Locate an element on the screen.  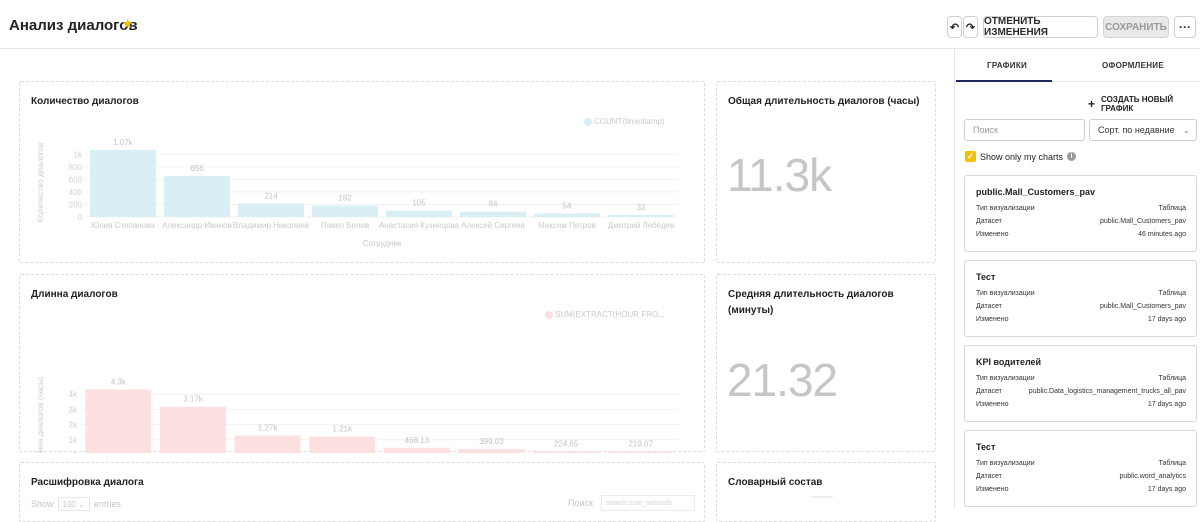
chart-name: public.Mall_Customers_pav is located at coordinates (1036, 192).